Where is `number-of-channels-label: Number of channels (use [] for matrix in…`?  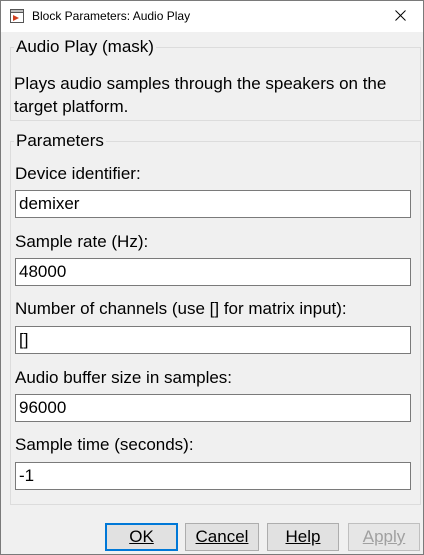 number-of-channels-label: Number of channels (use [] for matrix in… is located at coordinates (181, 308).